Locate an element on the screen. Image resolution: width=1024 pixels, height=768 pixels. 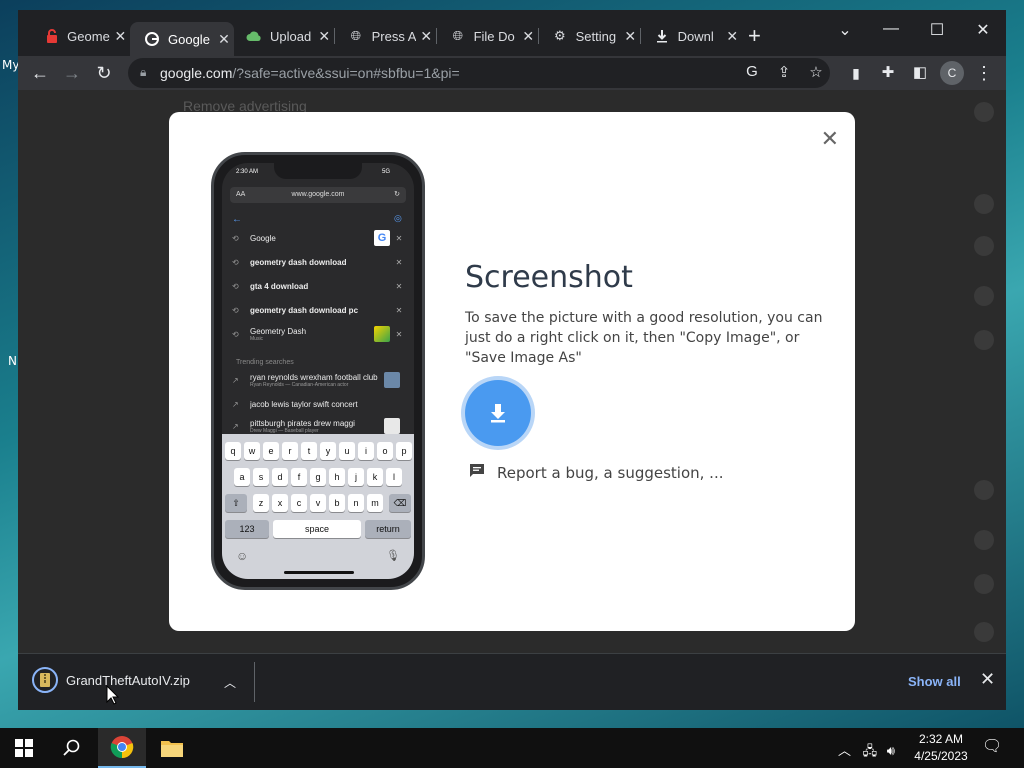
download-icon is located at coordinates (498, 413).